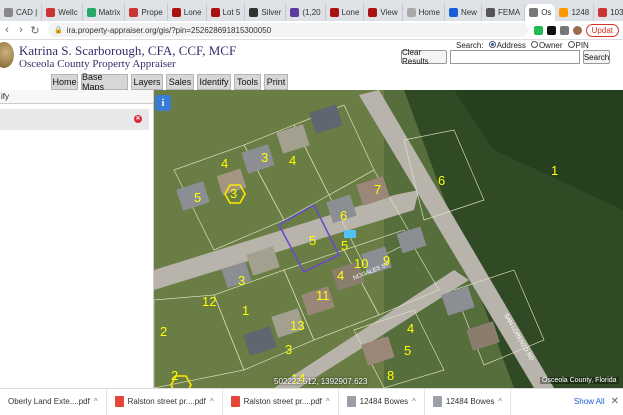 This screenshot has width=623, height=415. I want to click on update-button: Updat, so click(602, 30).